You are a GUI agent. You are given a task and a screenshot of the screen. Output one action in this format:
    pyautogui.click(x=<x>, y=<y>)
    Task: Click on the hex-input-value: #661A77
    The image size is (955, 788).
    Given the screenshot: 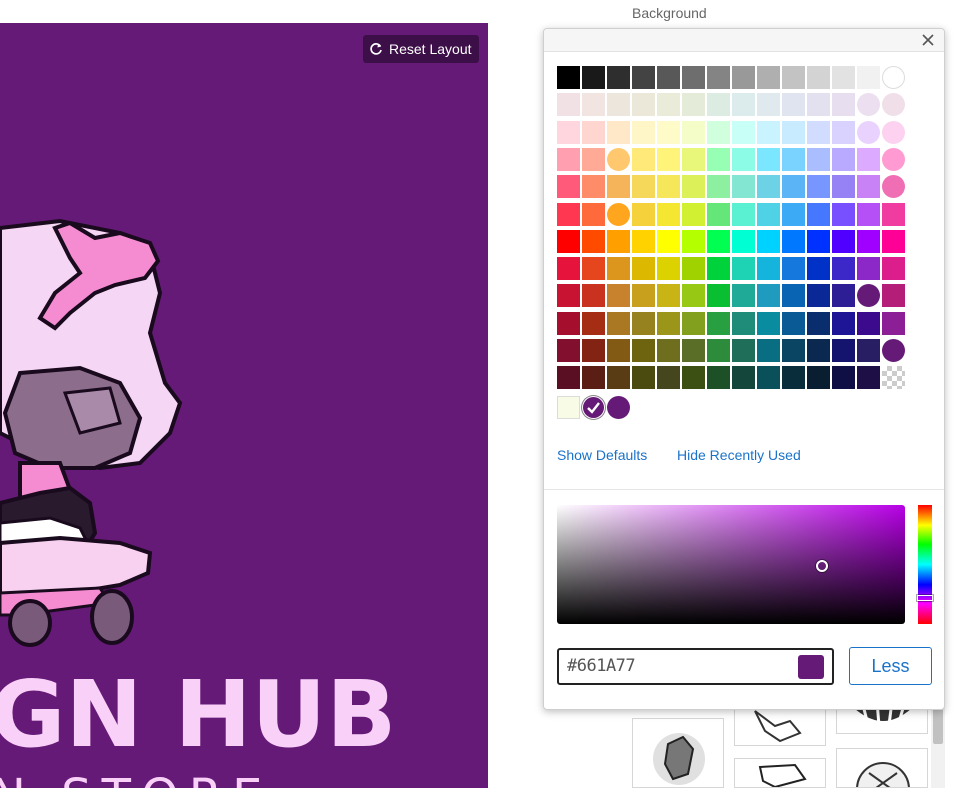 What is the action you would take?
    pyautogui.click(x=601, y=666)
    